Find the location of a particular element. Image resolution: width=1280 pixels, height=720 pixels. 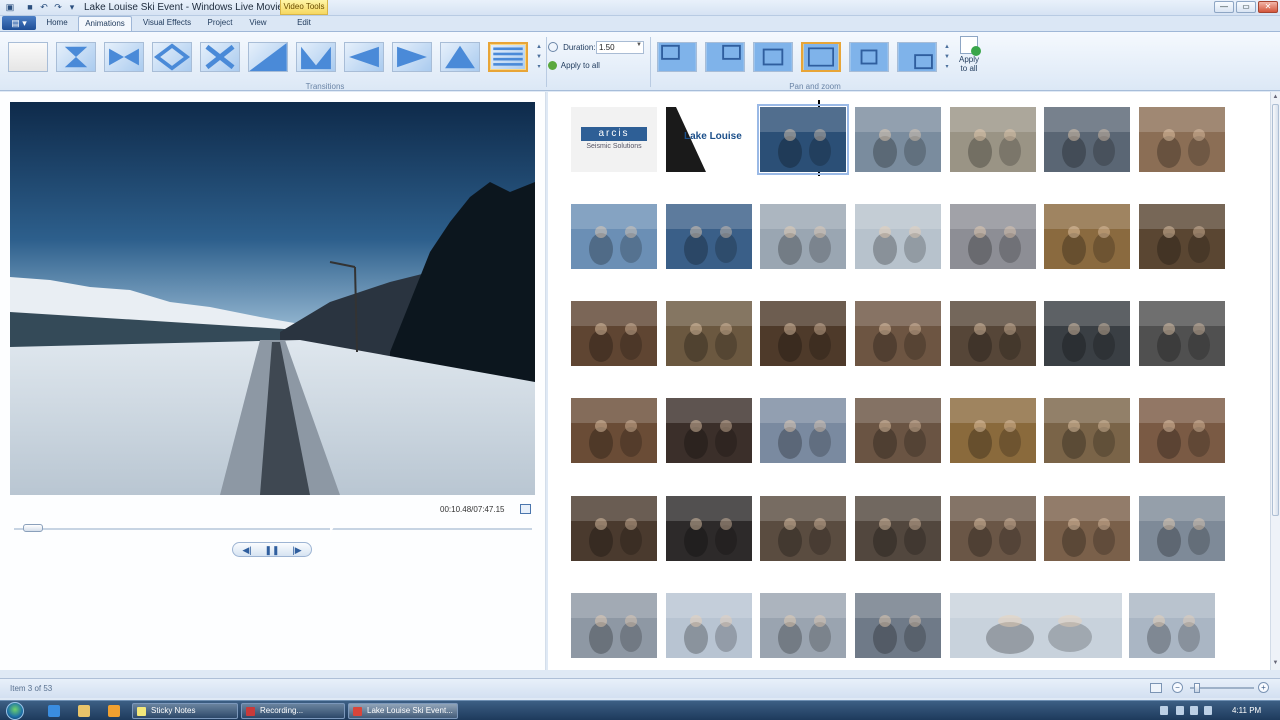

seek-thumb is located at coordinates (33, 528).